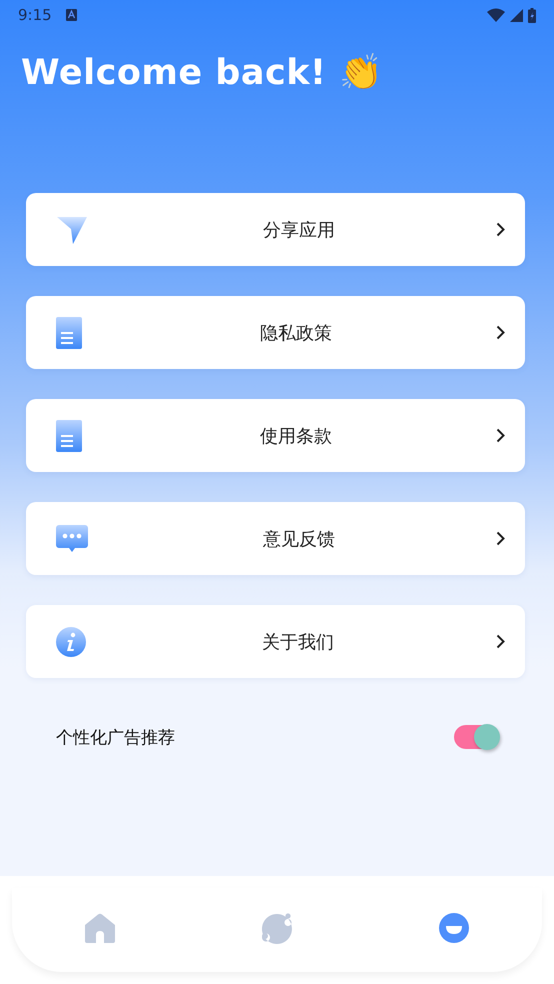  I want to click on menu-item: 使用条款, so click(275, 435).